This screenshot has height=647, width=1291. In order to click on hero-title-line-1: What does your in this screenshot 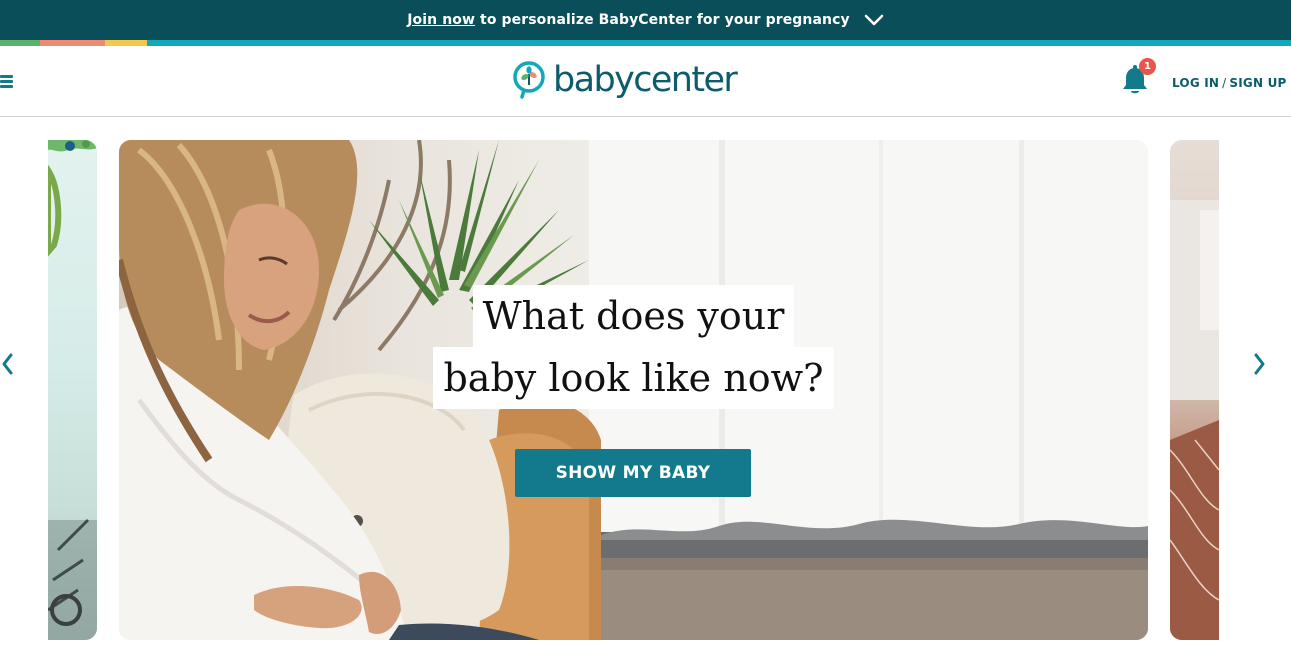, I will do `click(633, 316)`.